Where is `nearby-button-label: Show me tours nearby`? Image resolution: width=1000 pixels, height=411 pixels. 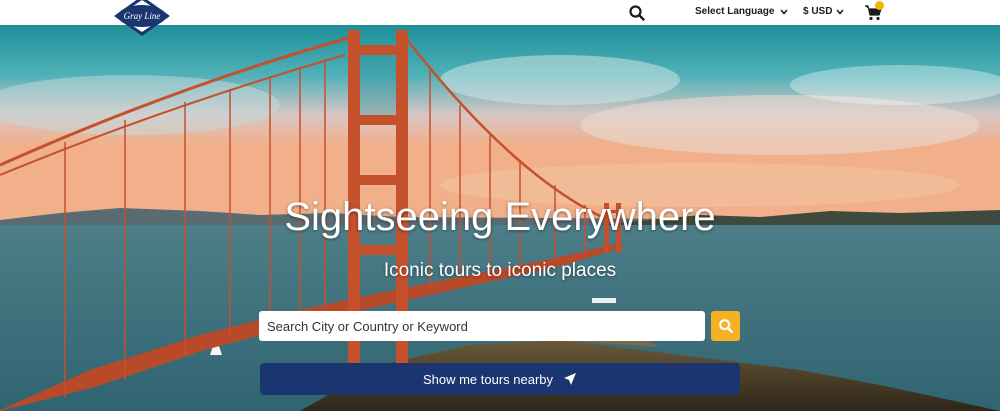
nearby-button-label: Show me tours nearby is located at coordinates (488, 379).